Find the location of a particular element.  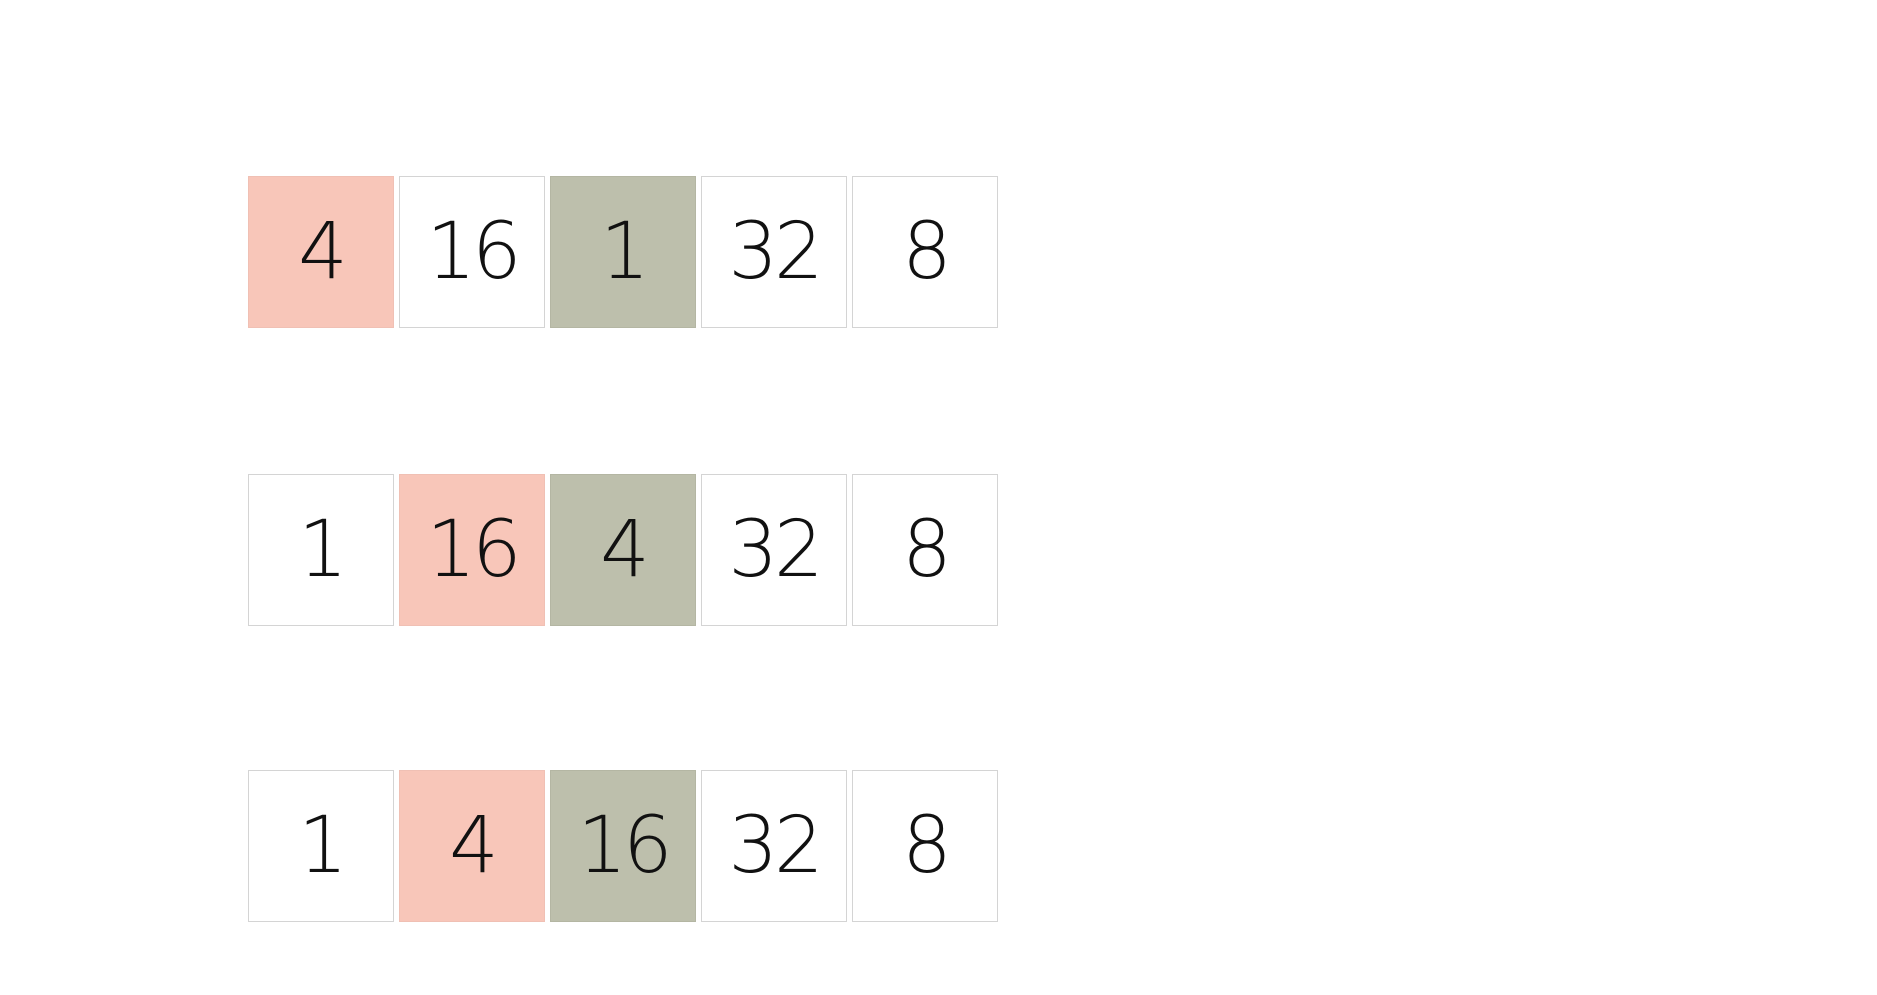

array-row-3: 1 4 16 32 8 is located at coordinates (623, 846).